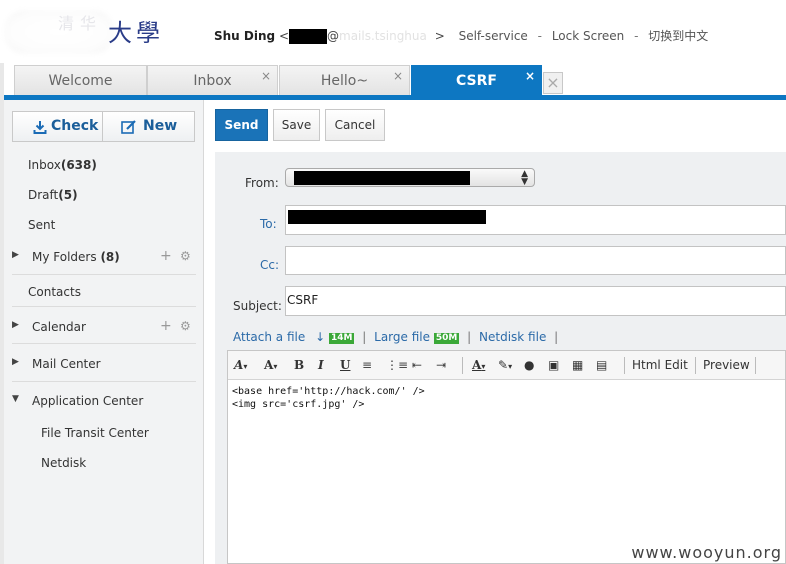  What do you see at coordinates (553, 83) in the screenshot?
I see `tab-overflow-close-icon: ×` at bounding box center [553, 83].